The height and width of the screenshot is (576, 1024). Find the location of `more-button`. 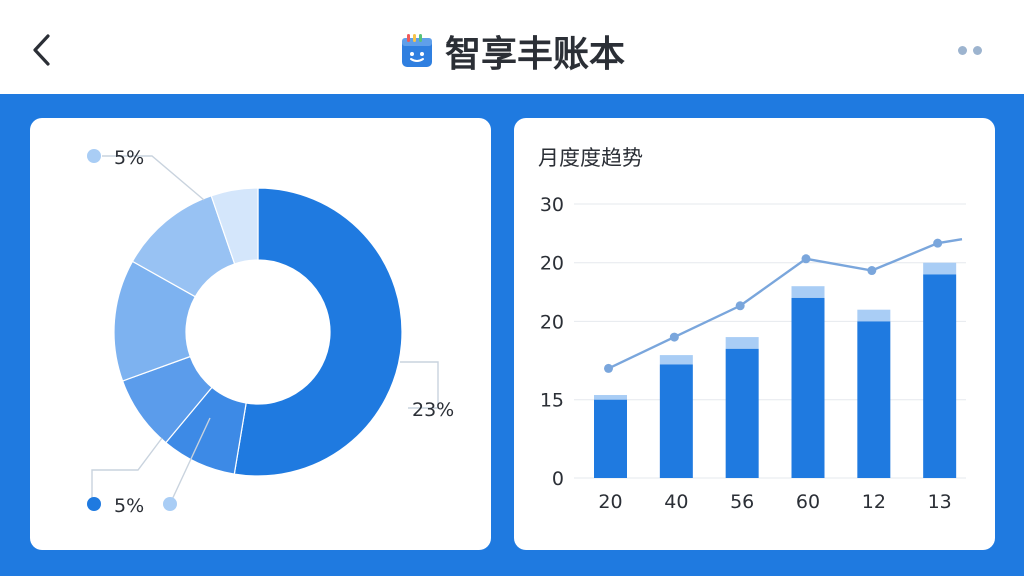

more-button is located at coordinates (970, 50).